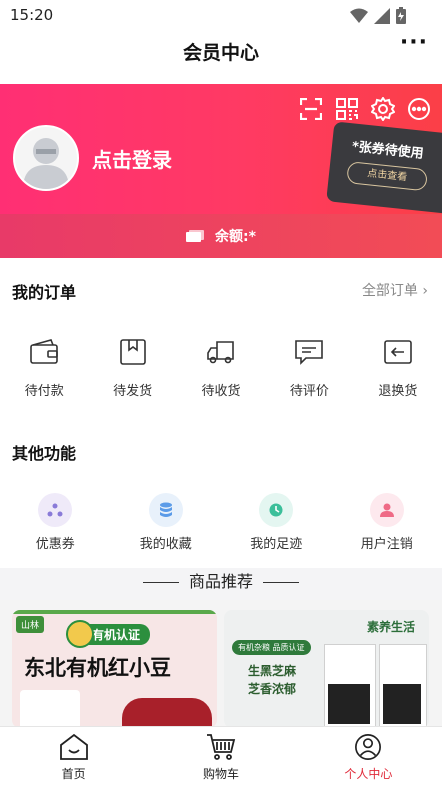 Image resolution: width=442 pixels, height=787 pixels. What do you see at coordinates (276, 542) in the screenshot?
I see `function-label: 我的足迹` at bounding box center [276, 542].